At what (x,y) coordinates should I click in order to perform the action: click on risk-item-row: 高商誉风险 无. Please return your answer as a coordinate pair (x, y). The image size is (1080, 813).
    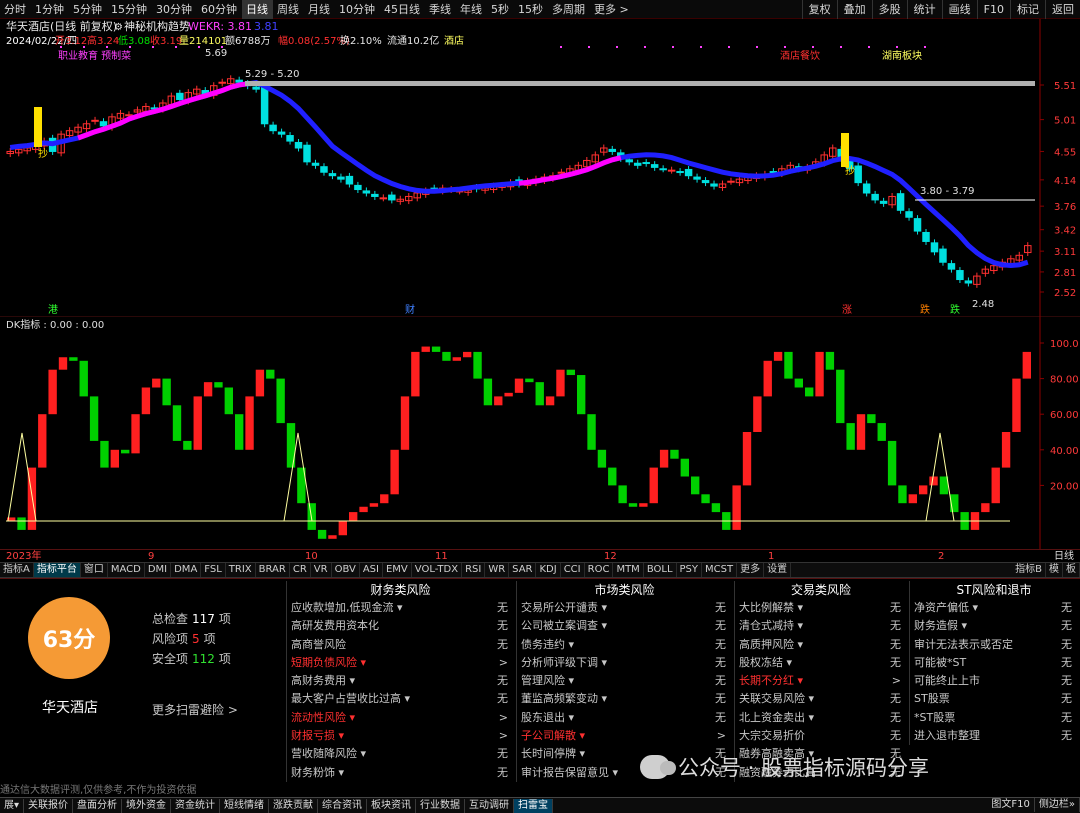
    Looking at the image, I should click on (400, 645).